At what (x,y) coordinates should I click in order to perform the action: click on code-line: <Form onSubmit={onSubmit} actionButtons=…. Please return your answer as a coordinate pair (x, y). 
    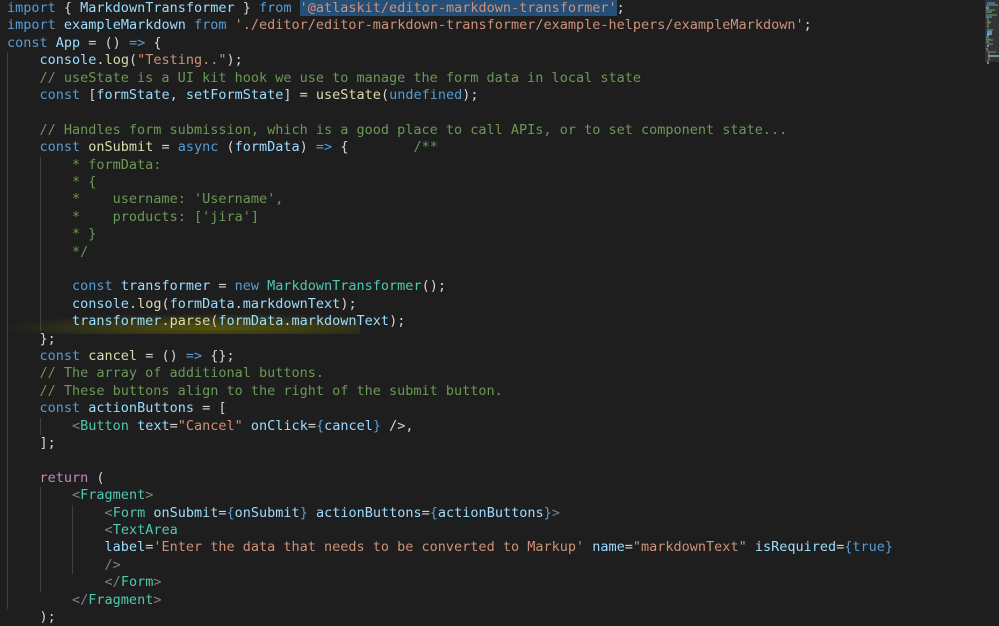
    Looking at the image, I should click on (283, 513).